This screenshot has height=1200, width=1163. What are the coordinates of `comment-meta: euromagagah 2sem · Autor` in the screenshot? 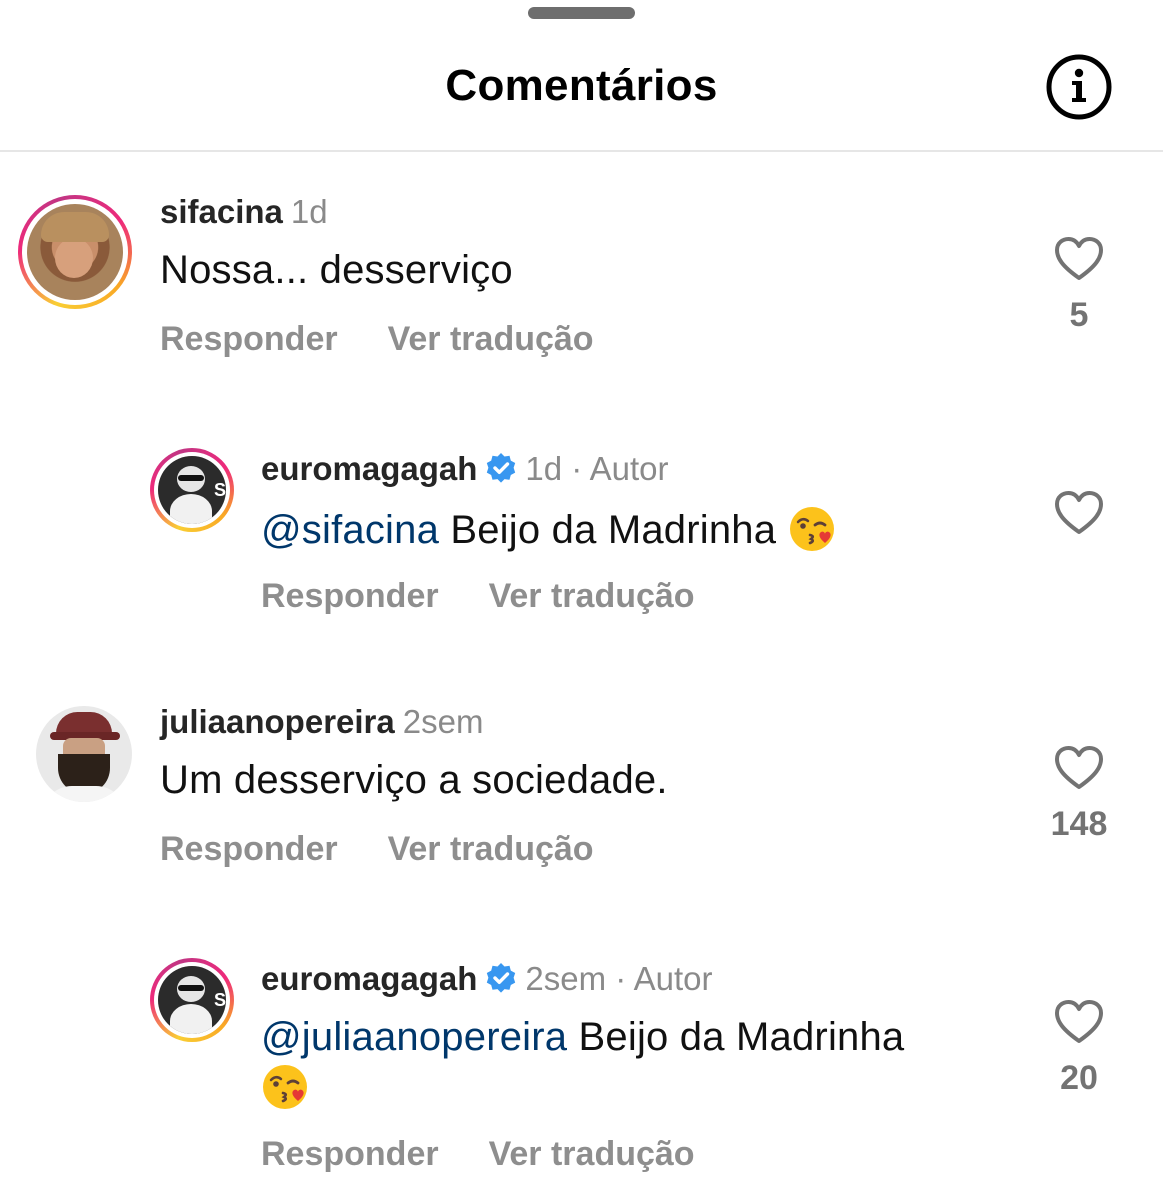 It's located at (486, 981).